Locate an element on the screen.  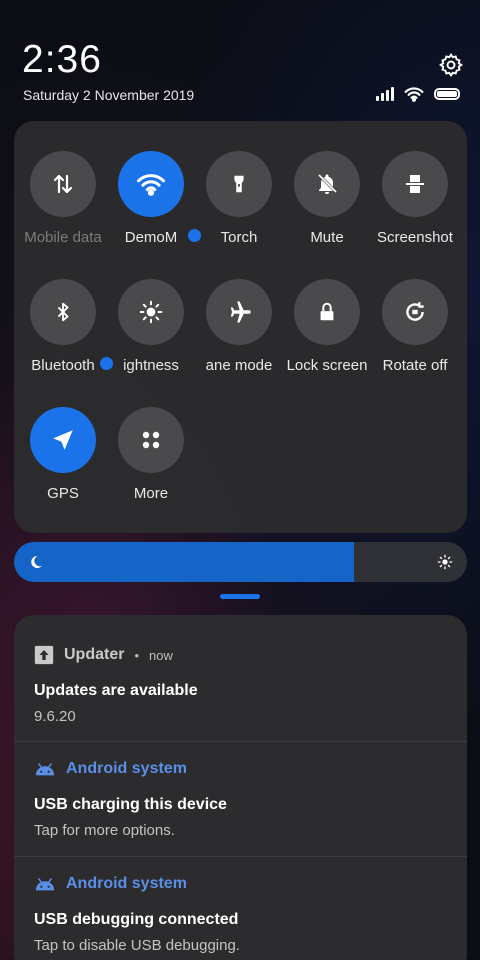
tile-wifi: DemoM is located at coordinates (151, 198).